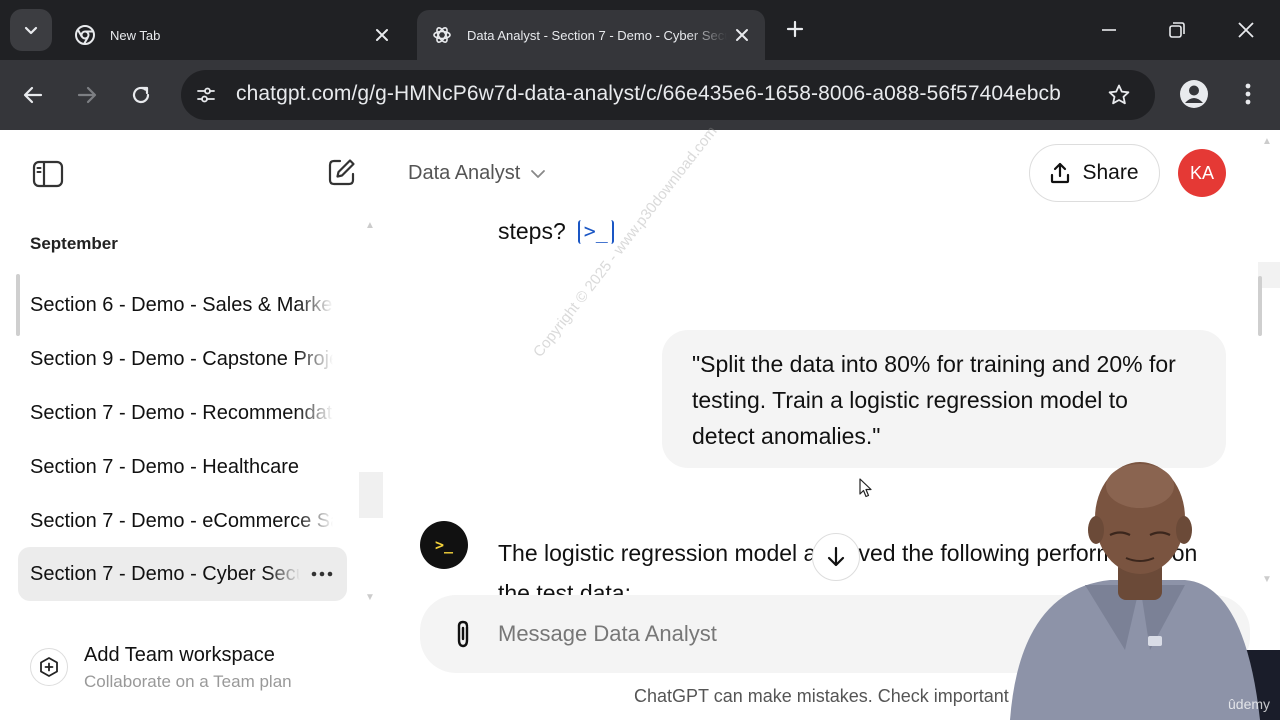 The width and height of the screenshot is (1280, 720). I want to click on attach-file-button, so click(463, 634).